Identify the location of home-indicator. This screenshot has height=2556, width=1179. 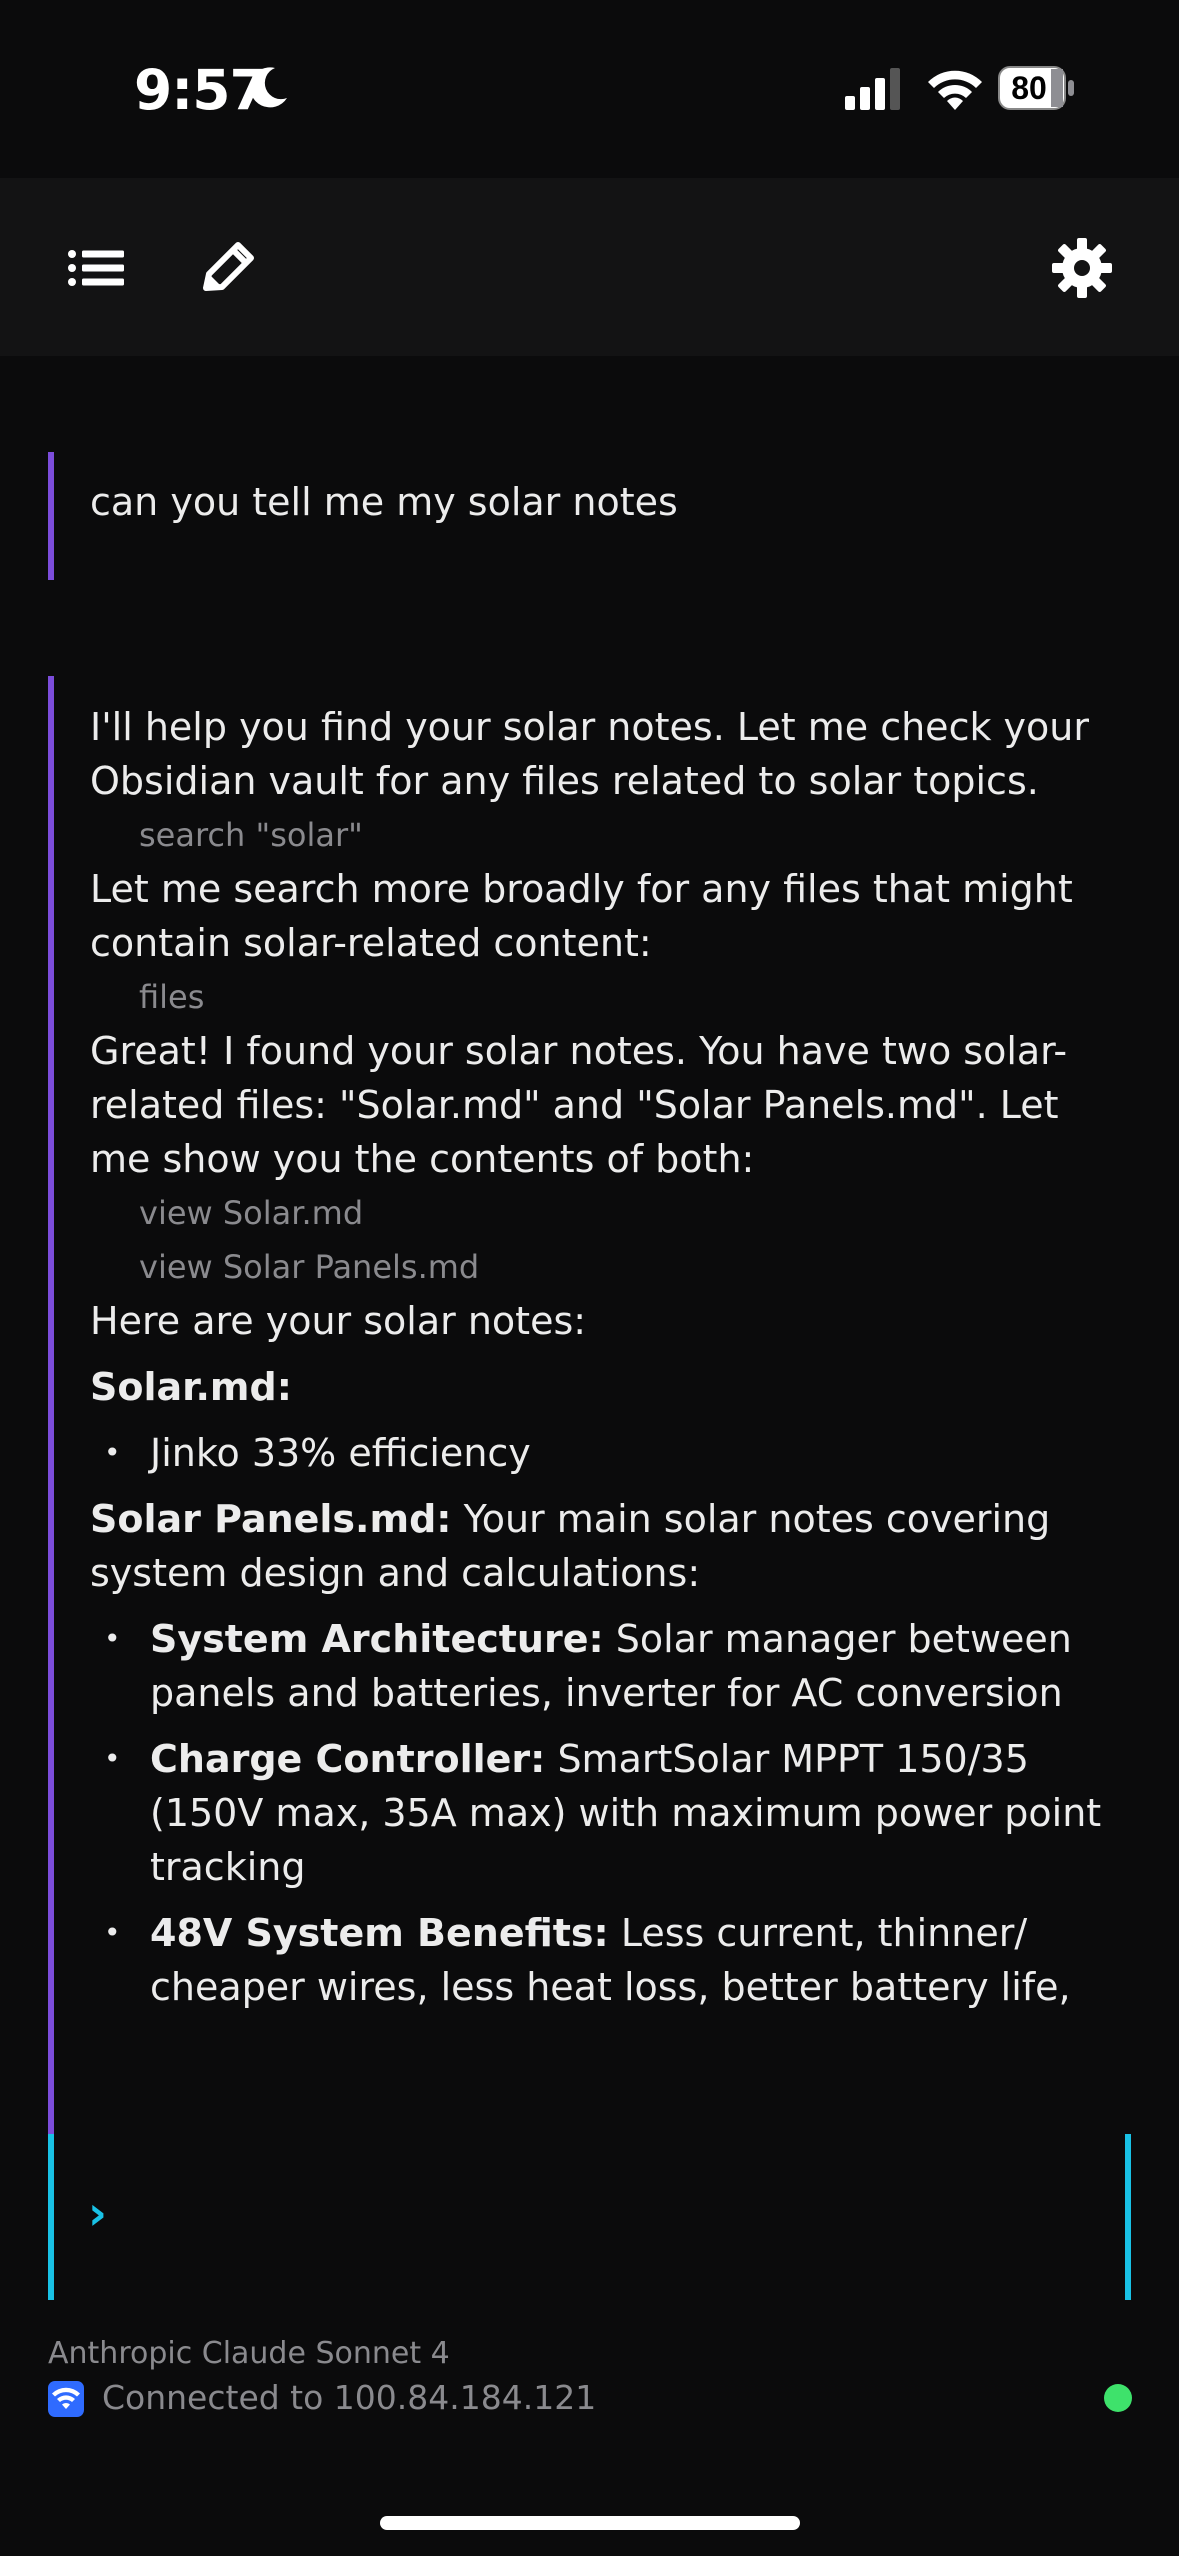
(590, 2523).